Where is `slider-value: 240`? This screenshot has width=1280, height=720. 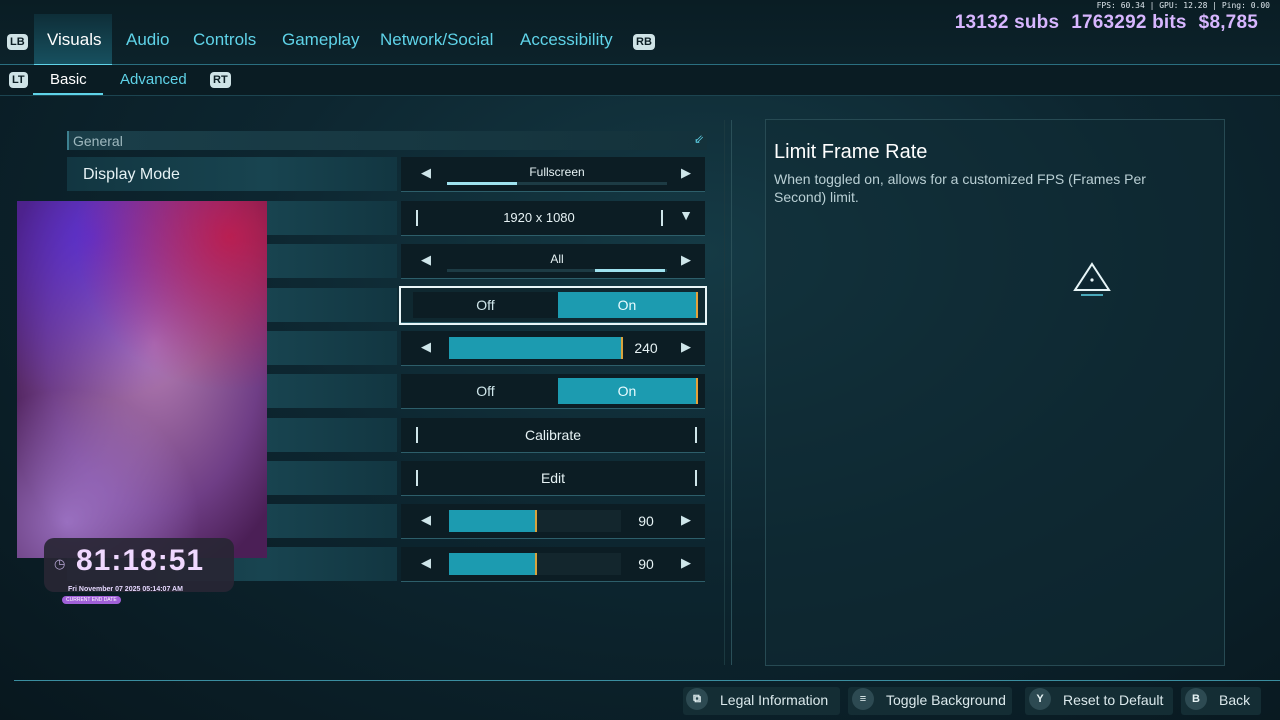 slider-value: 240 is located at coordinates (646, 348).